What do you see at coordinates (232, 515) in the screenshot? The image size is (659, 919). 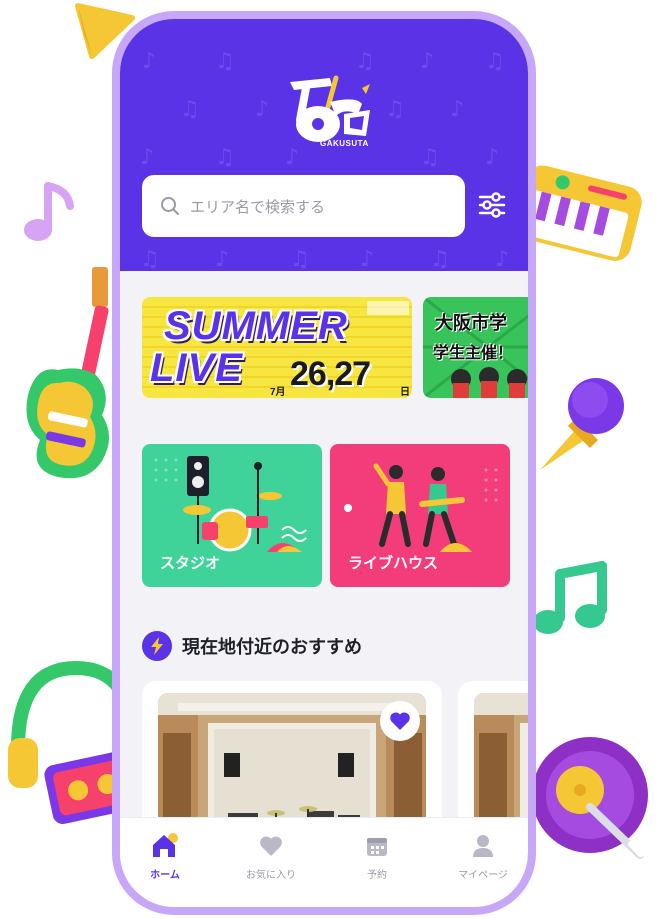 I see `category-card-studio: スタジオ` at bounding box center [232, 515].